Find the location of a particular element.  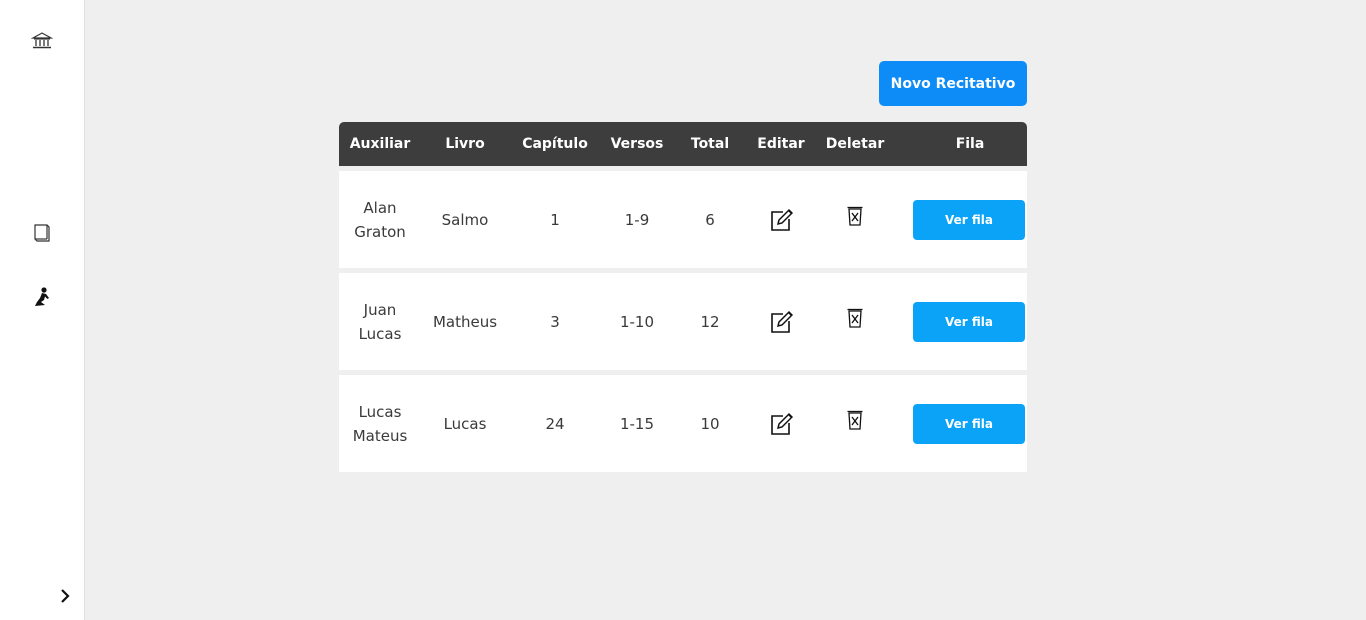

header-editar: Editar is located at coordinates (781, 144).